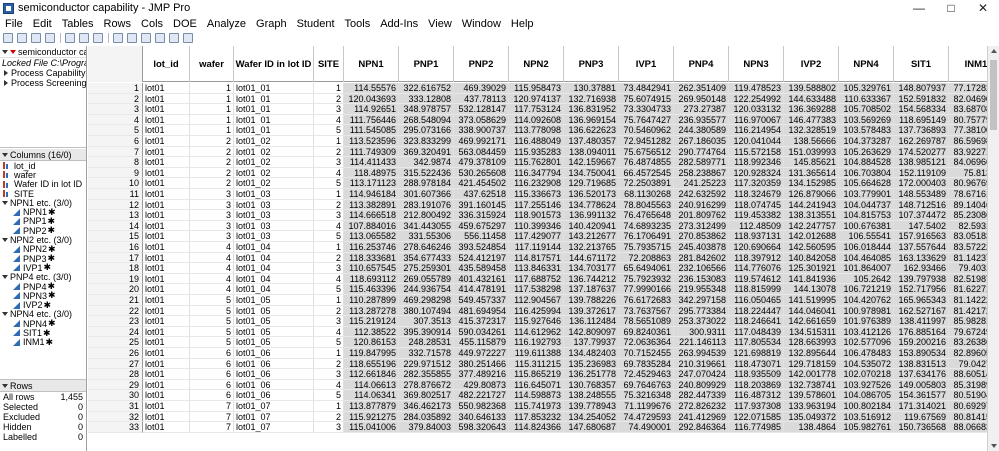 This screenshot has width=999, height=451. I want to click on menu-view: View, so click(440, 24).